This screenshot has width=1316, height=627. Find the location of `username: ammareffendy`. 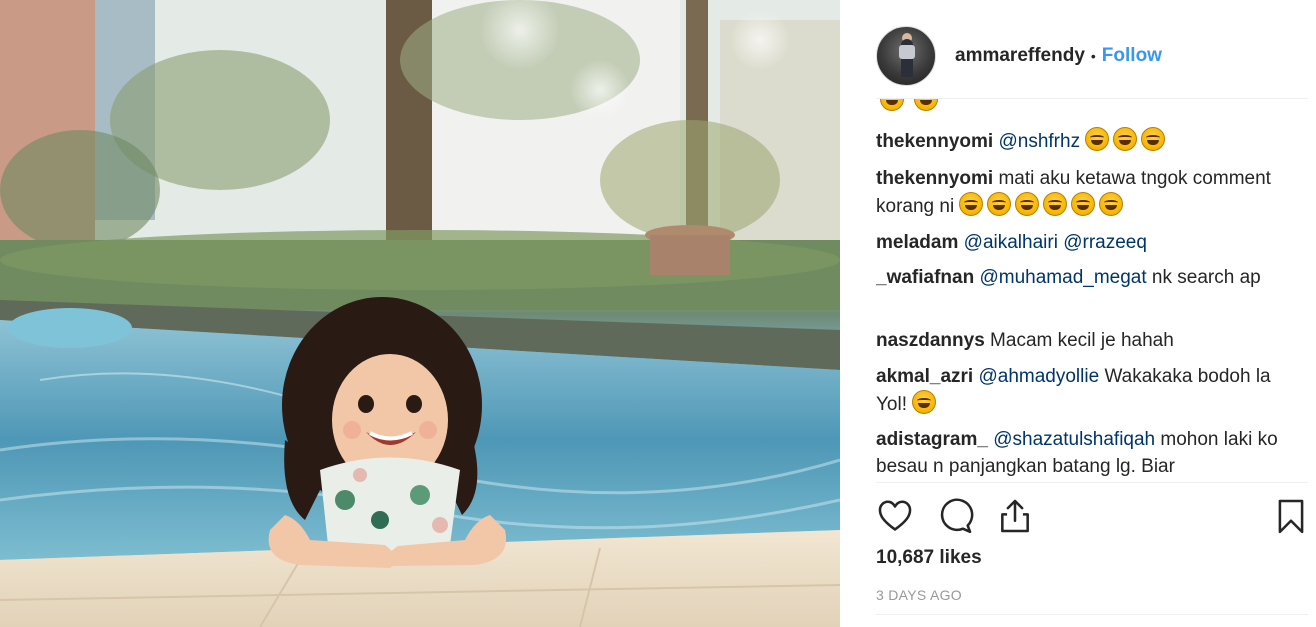

username: ammareffendy is located at coordinates (1020, 56).